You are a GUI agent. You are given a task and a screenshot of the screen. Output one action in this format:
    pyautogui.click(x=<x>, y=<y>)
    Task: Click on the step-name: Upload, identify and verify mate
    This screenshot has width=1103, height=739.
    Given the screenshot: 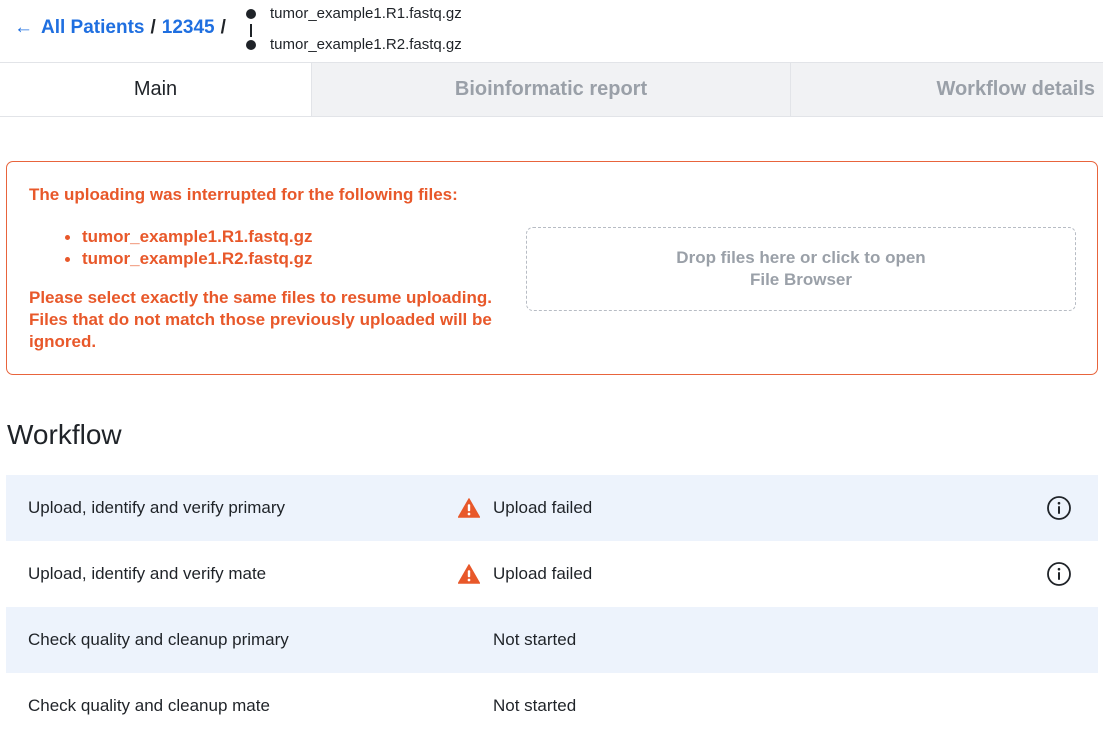 What is the action you would take?
    pyautogui.click(x=147, y=573)
    